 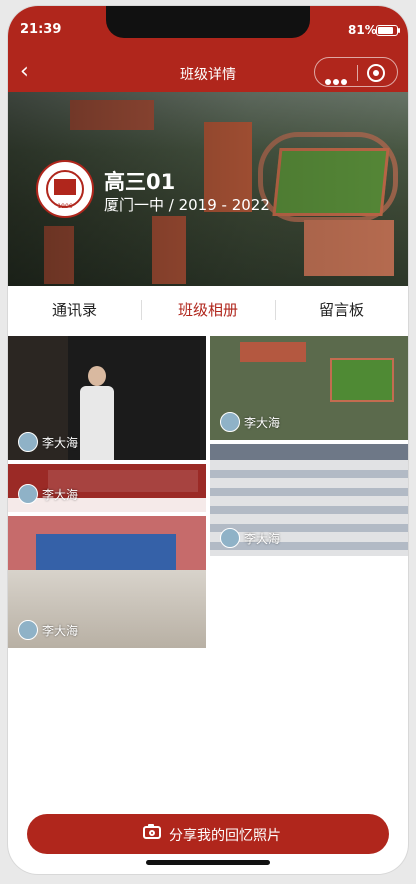 What do you see at coordinates (273, 352) in the screenshot?
I see `building-roof` at bounding box center [273, 352].